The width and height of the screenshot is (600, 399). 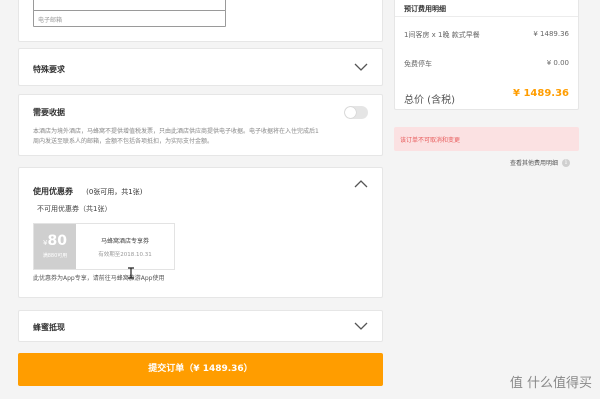 What do you see at coordinates (57, 241) in the screenshot?
I see `coupon-amount: 80` at bounding box center [57, 241].